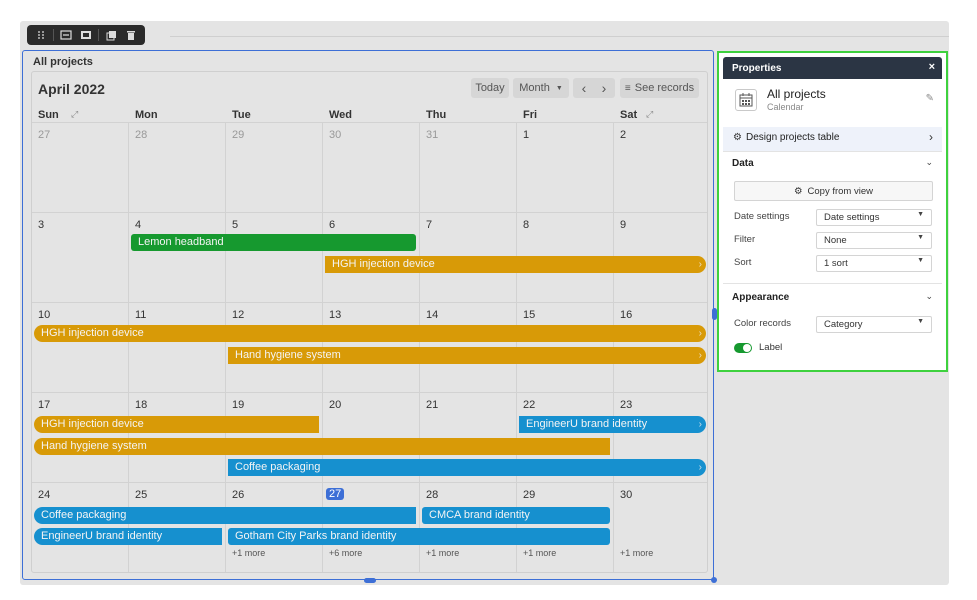  Describe the element at coordinates (745, 239) in the screenshot. I see `filter-label: Filter` at that location.